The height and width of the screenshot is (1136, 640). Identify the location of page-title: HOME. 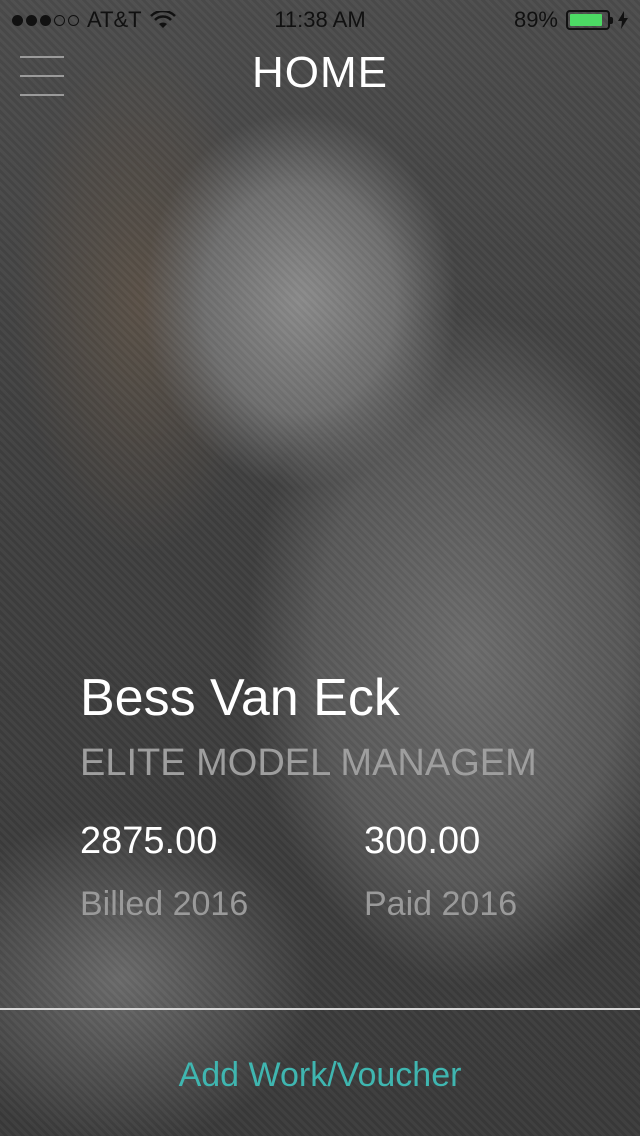
(320, 72).